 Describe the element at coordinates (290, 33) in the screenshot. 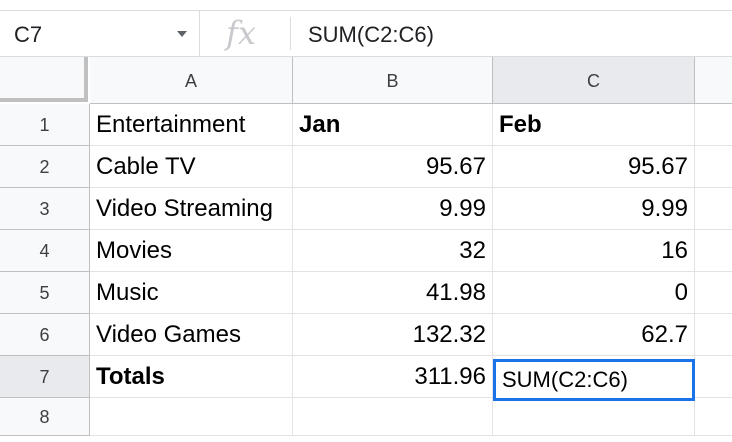

I see `formula-divider` at that location.